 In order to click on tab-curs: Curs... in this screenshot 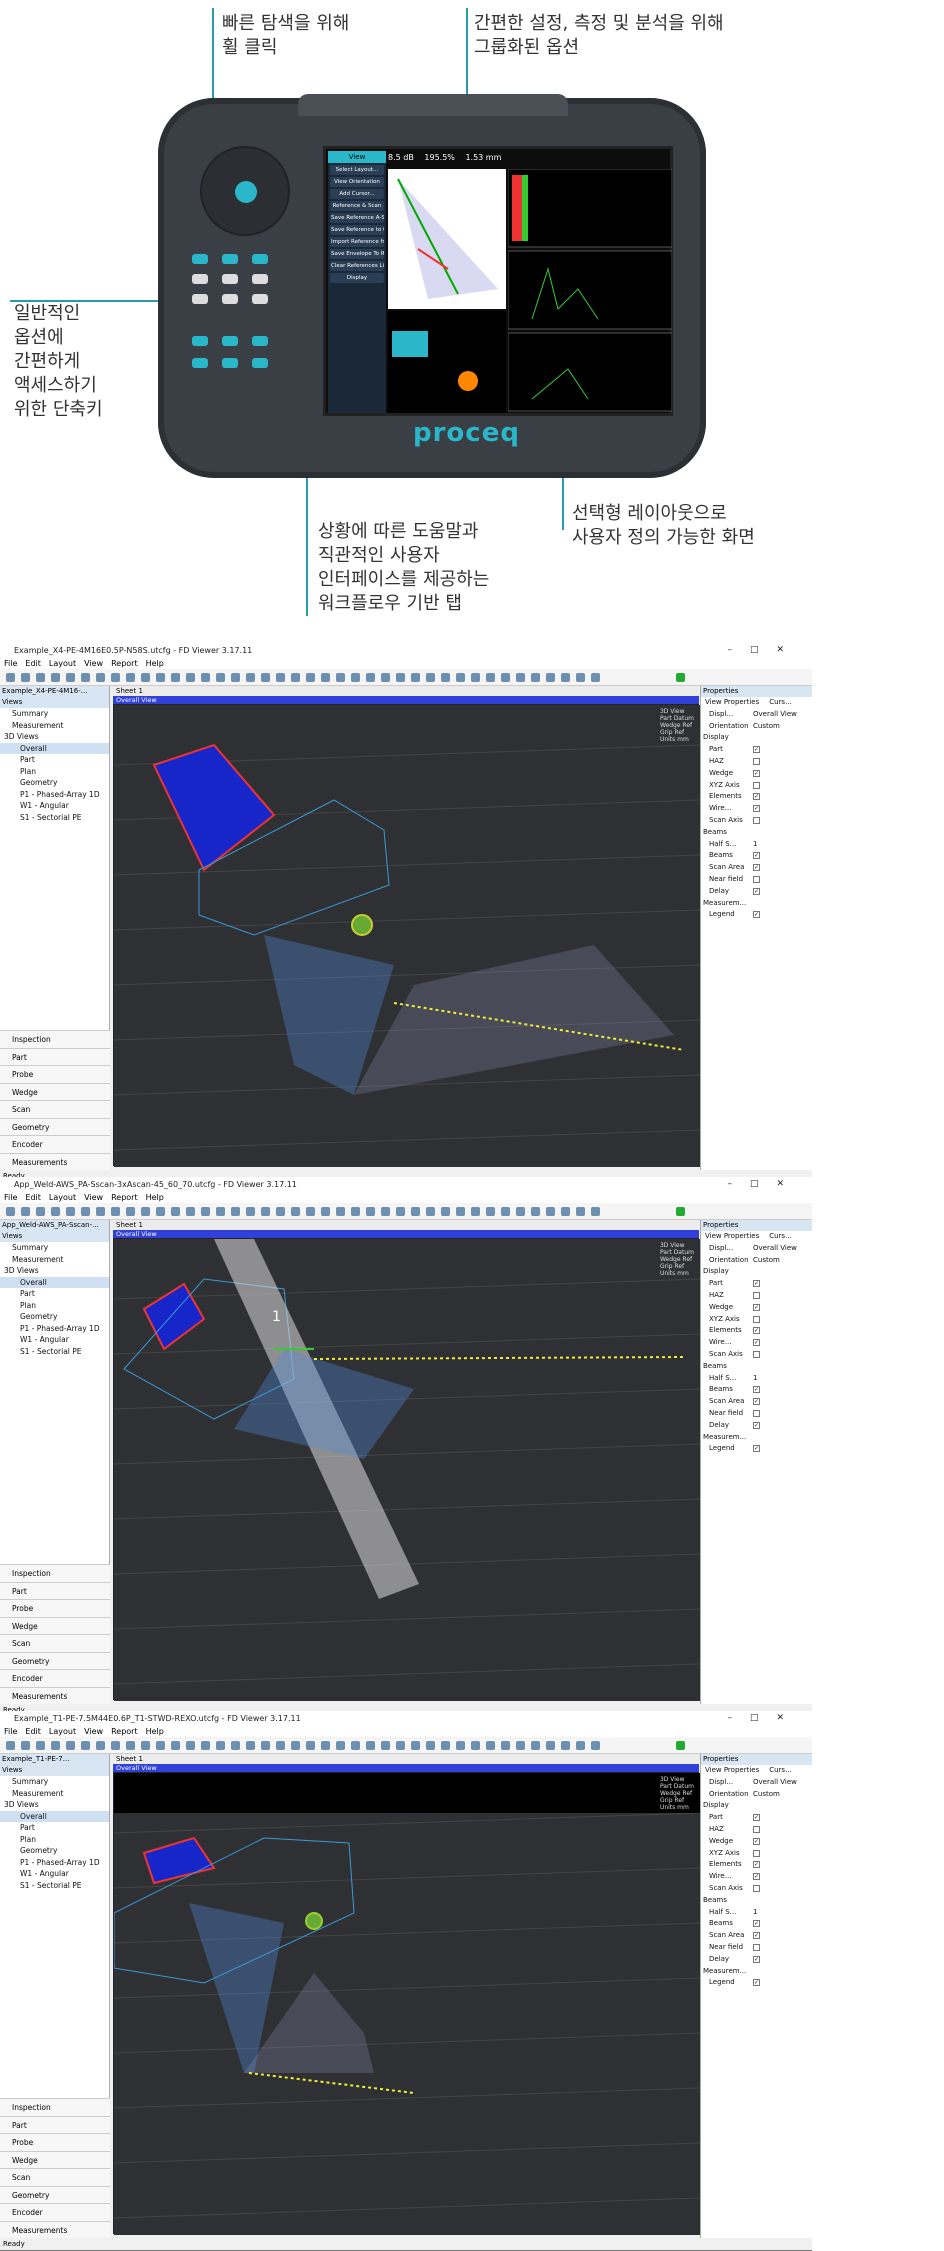, I will do `click(778, 1770)`.